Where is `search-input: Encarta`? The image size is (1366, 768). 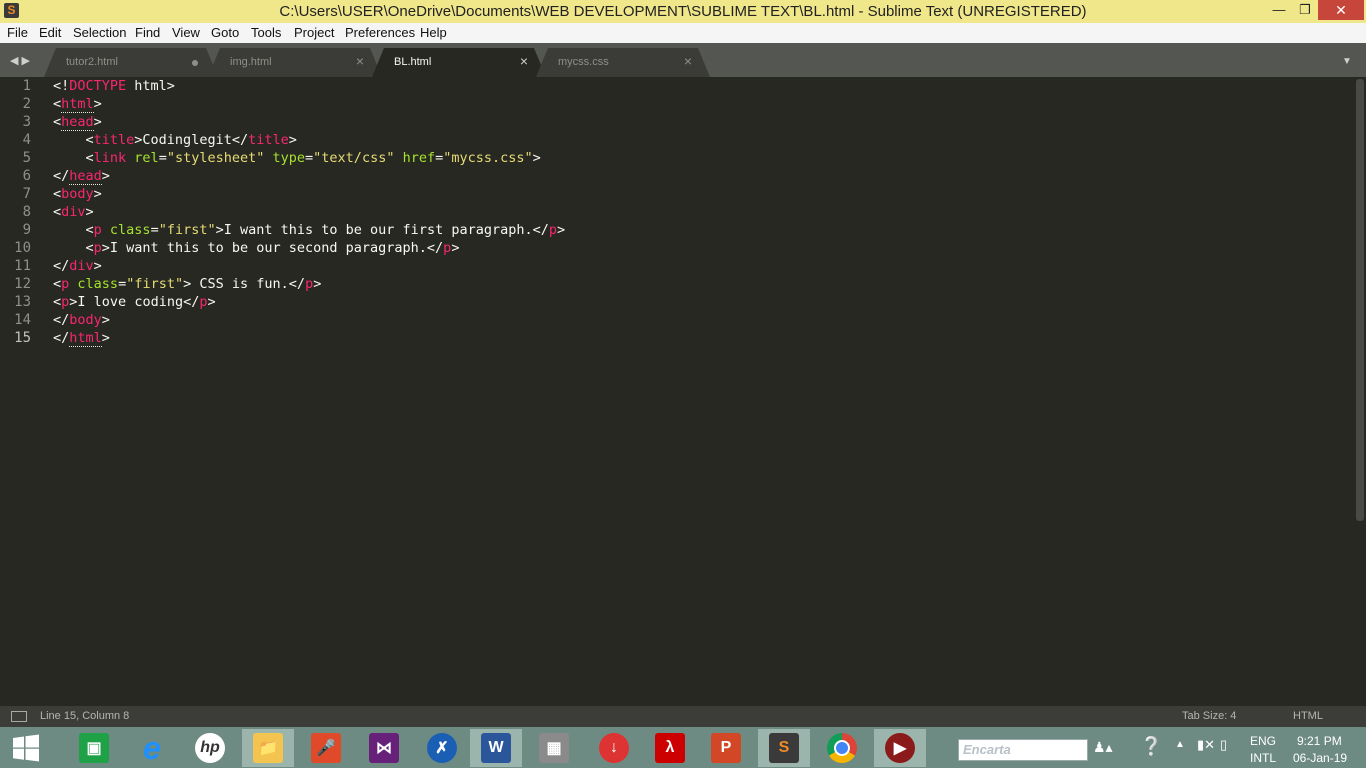
search-input: Encarta is located at coordinates (1023, 750).